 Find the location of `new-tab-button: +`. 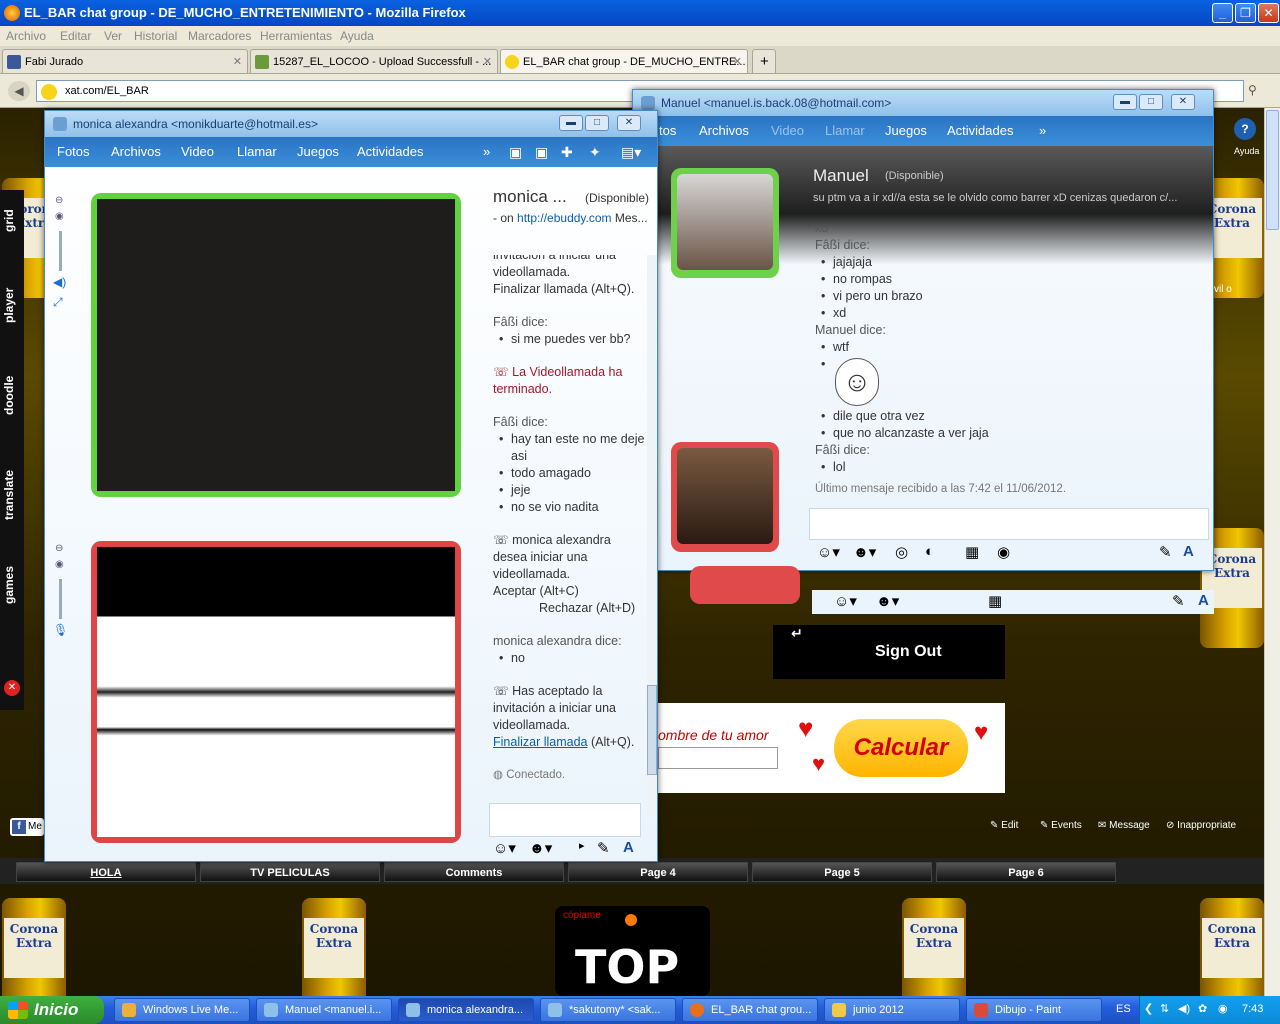

new-tab-button: + is located at coordinates (764, 61).